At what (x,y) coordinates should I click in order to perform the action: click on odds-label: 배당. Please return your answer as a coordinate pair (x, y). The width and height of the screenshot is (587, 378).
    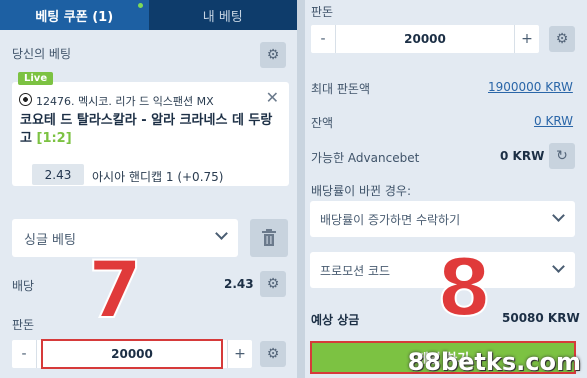
    Looking at the image, I should click on (23, 286).